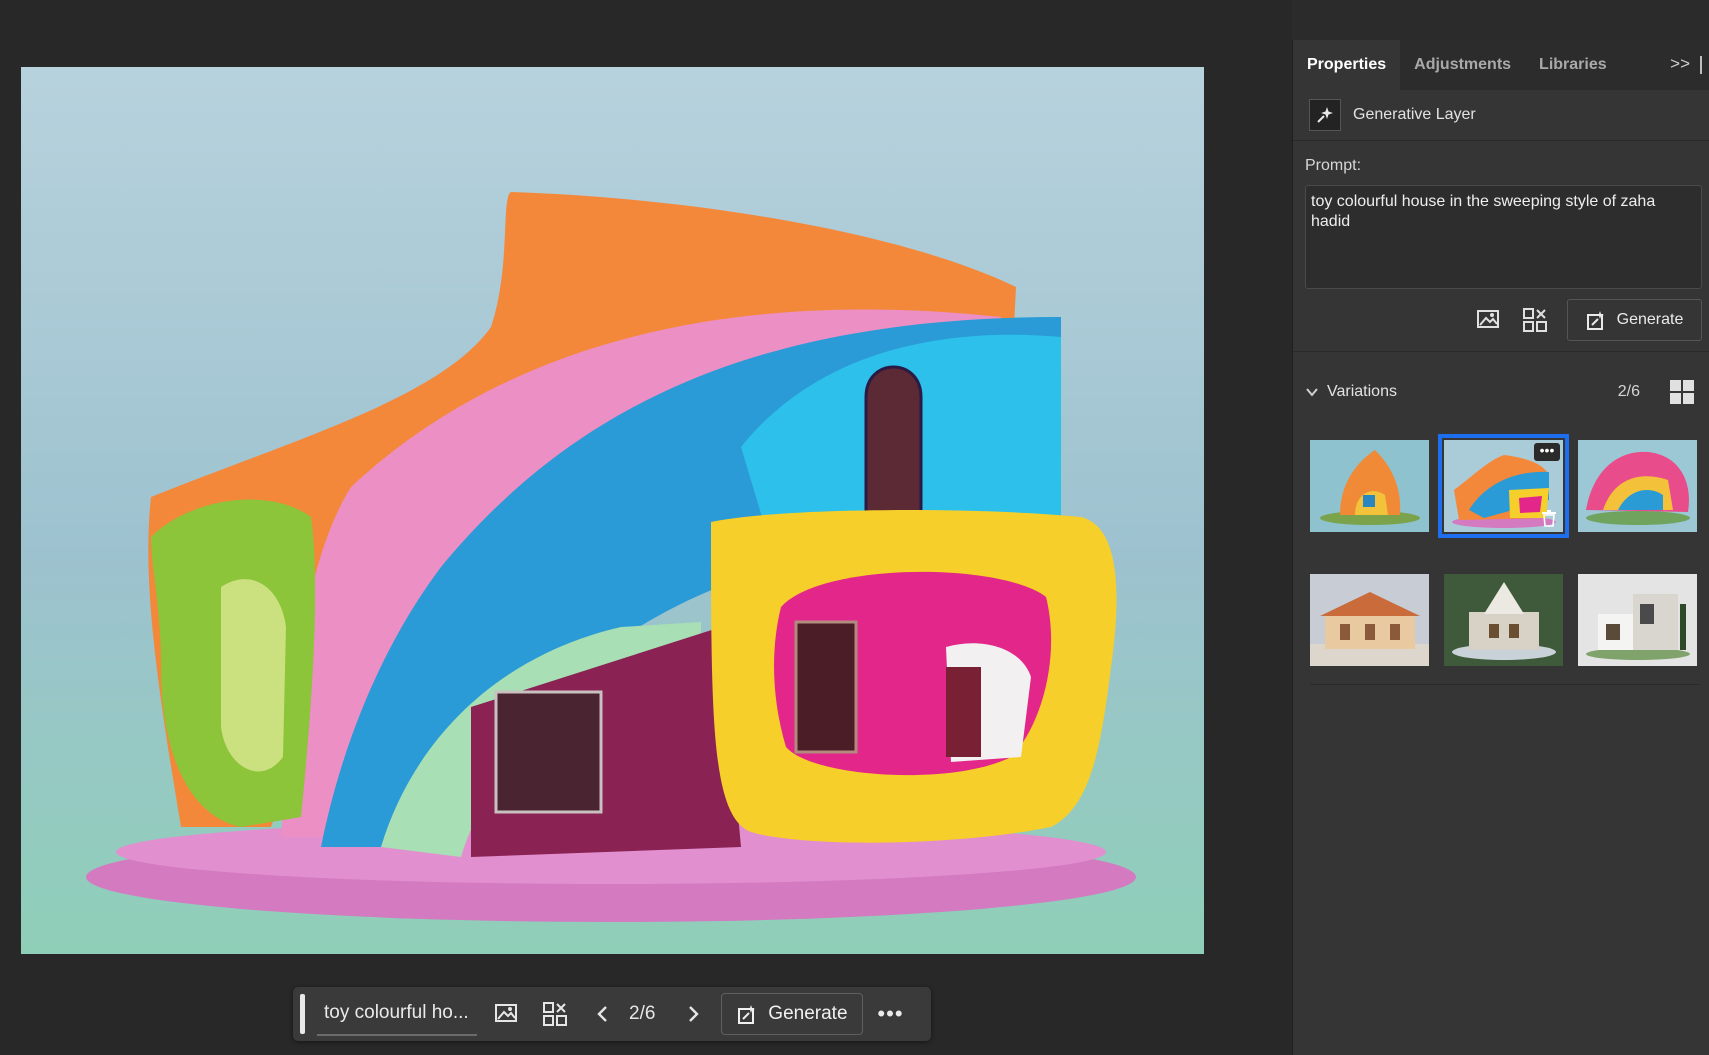 This screenshot has width=1709, height=1055. I want to click on panel-generate-button: Generate, so click(1634, 320).